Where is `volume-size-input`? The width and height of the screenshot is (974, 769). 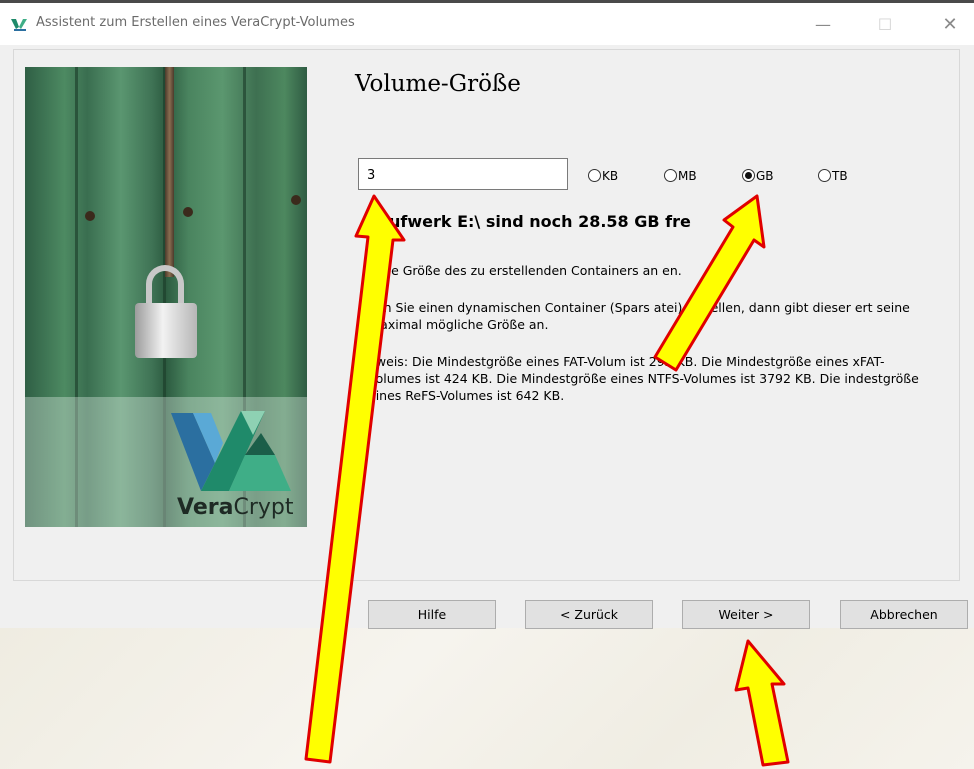
volume-size-input is located at coordinates (463, 174).